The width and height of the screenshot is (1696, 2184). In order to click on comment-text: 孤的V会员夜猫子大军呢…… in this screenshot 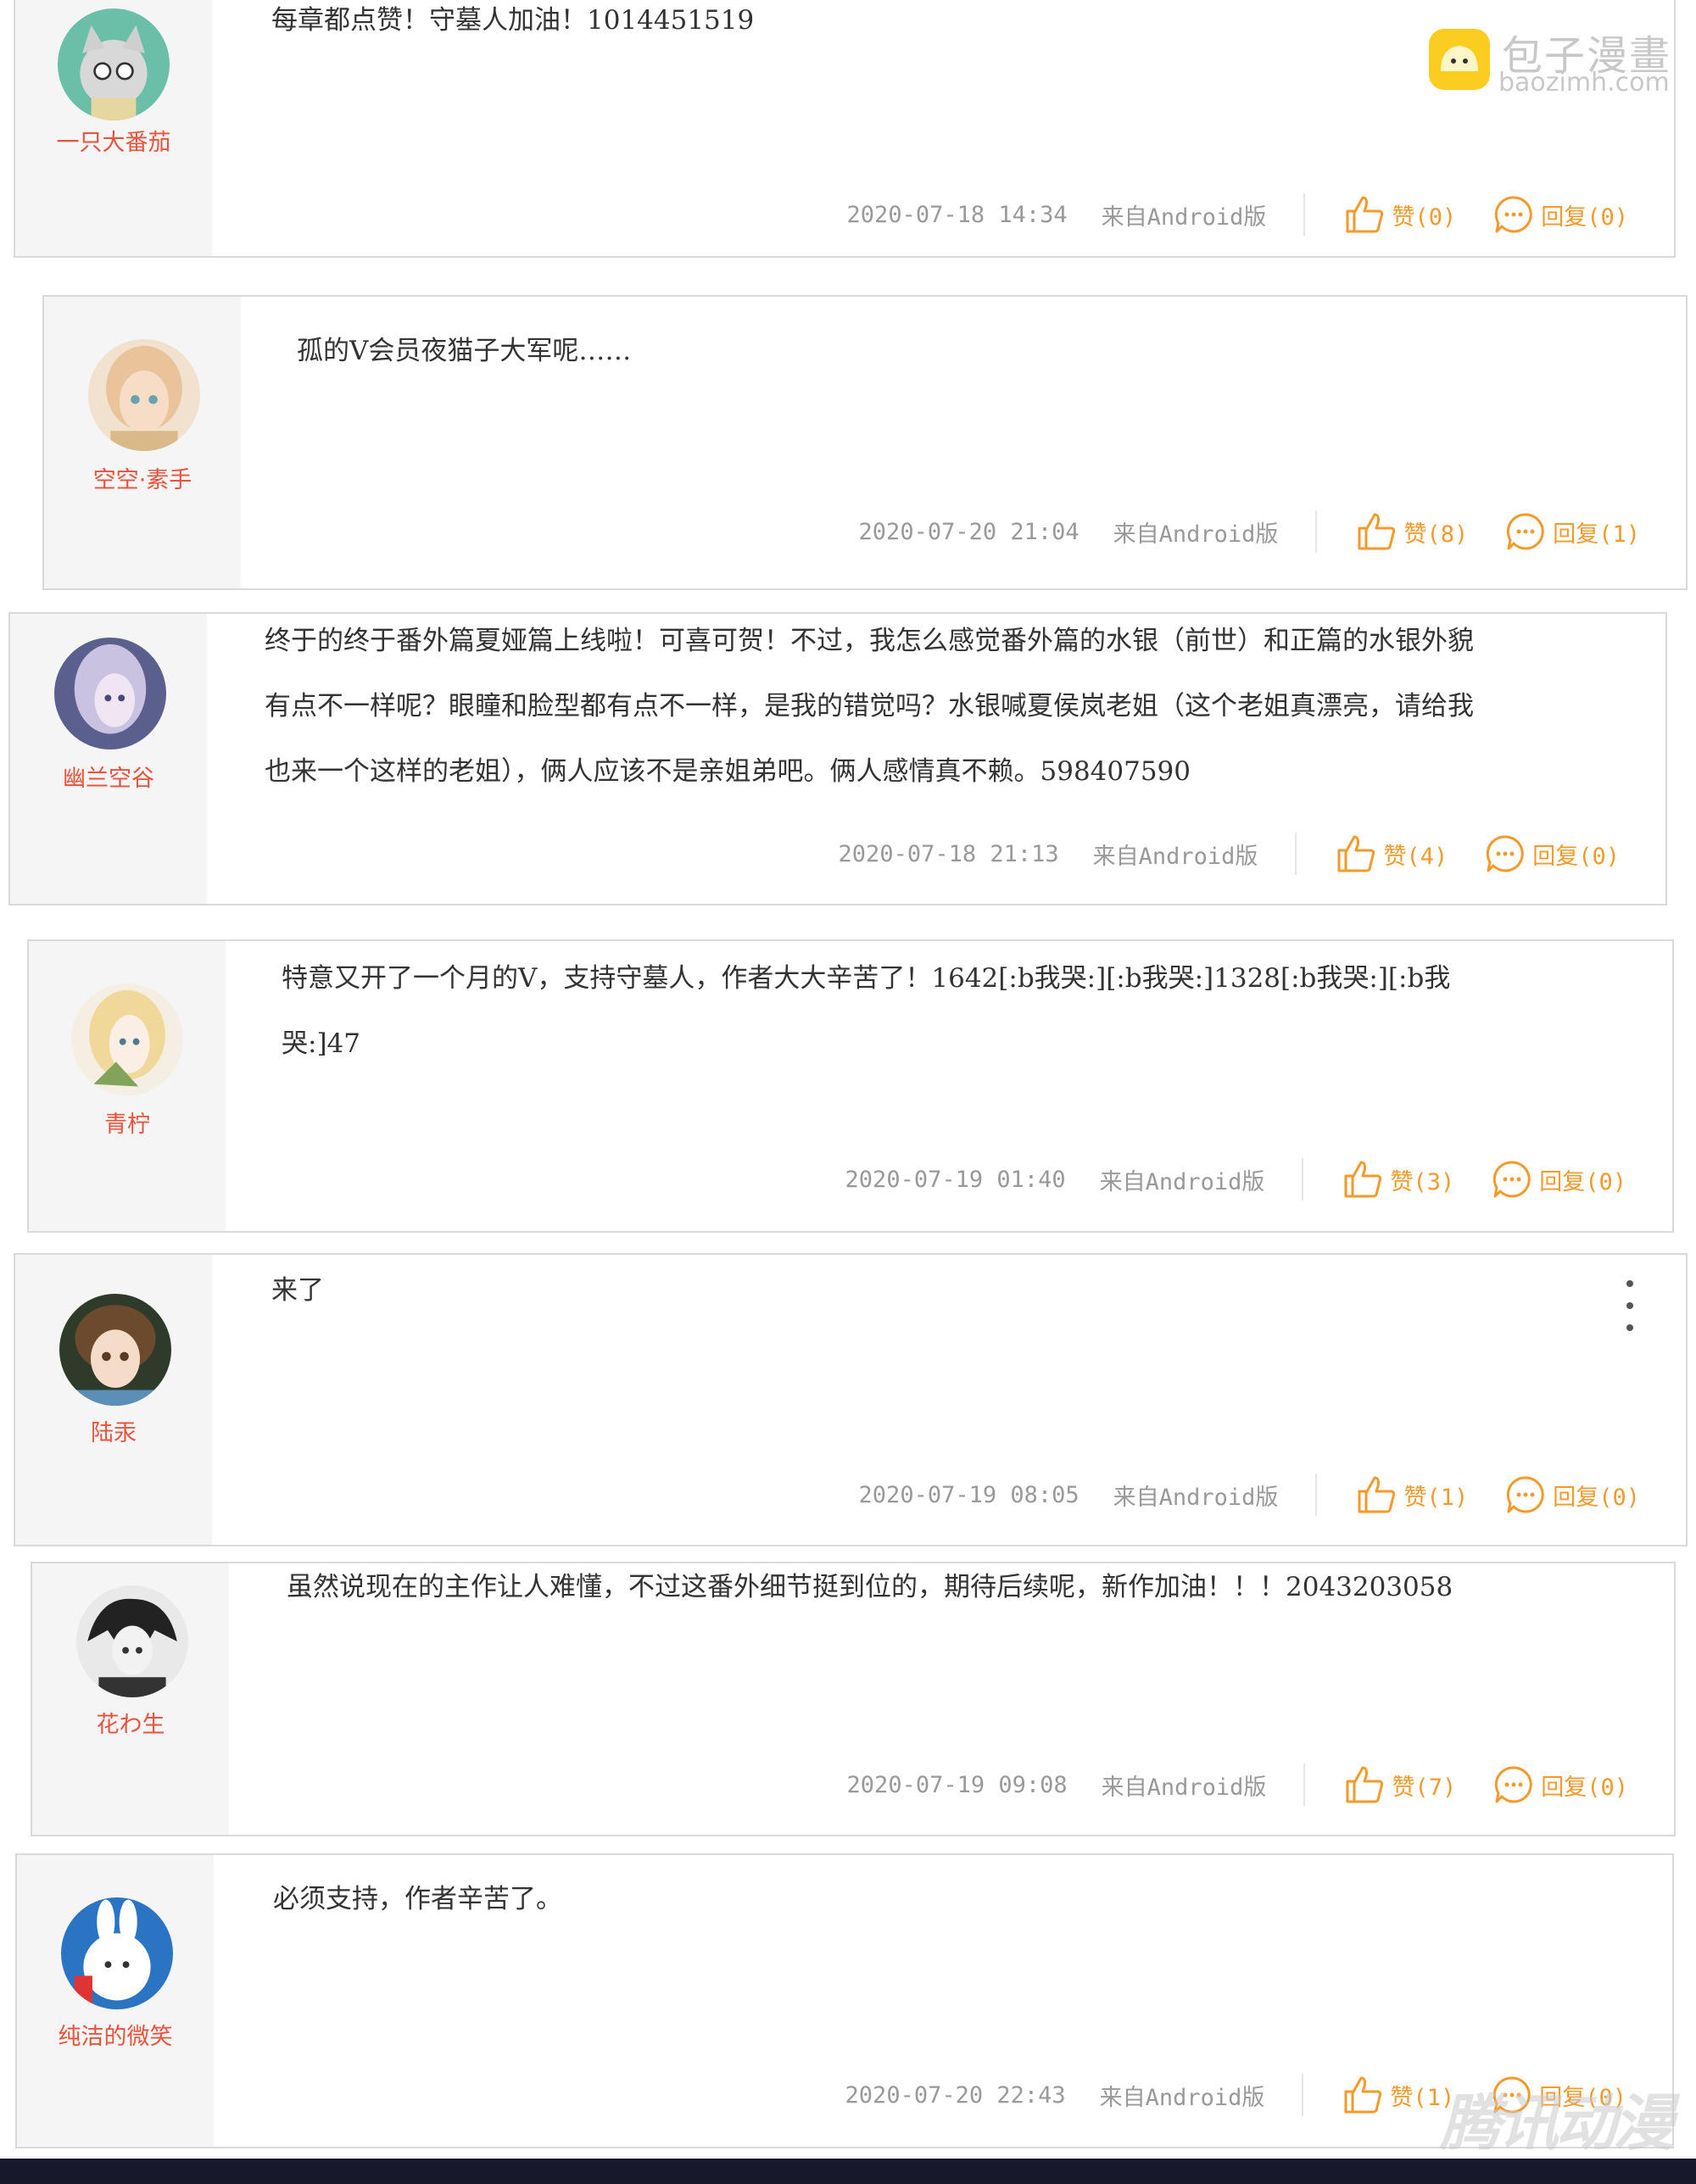, I will do `click(465, 351)`.